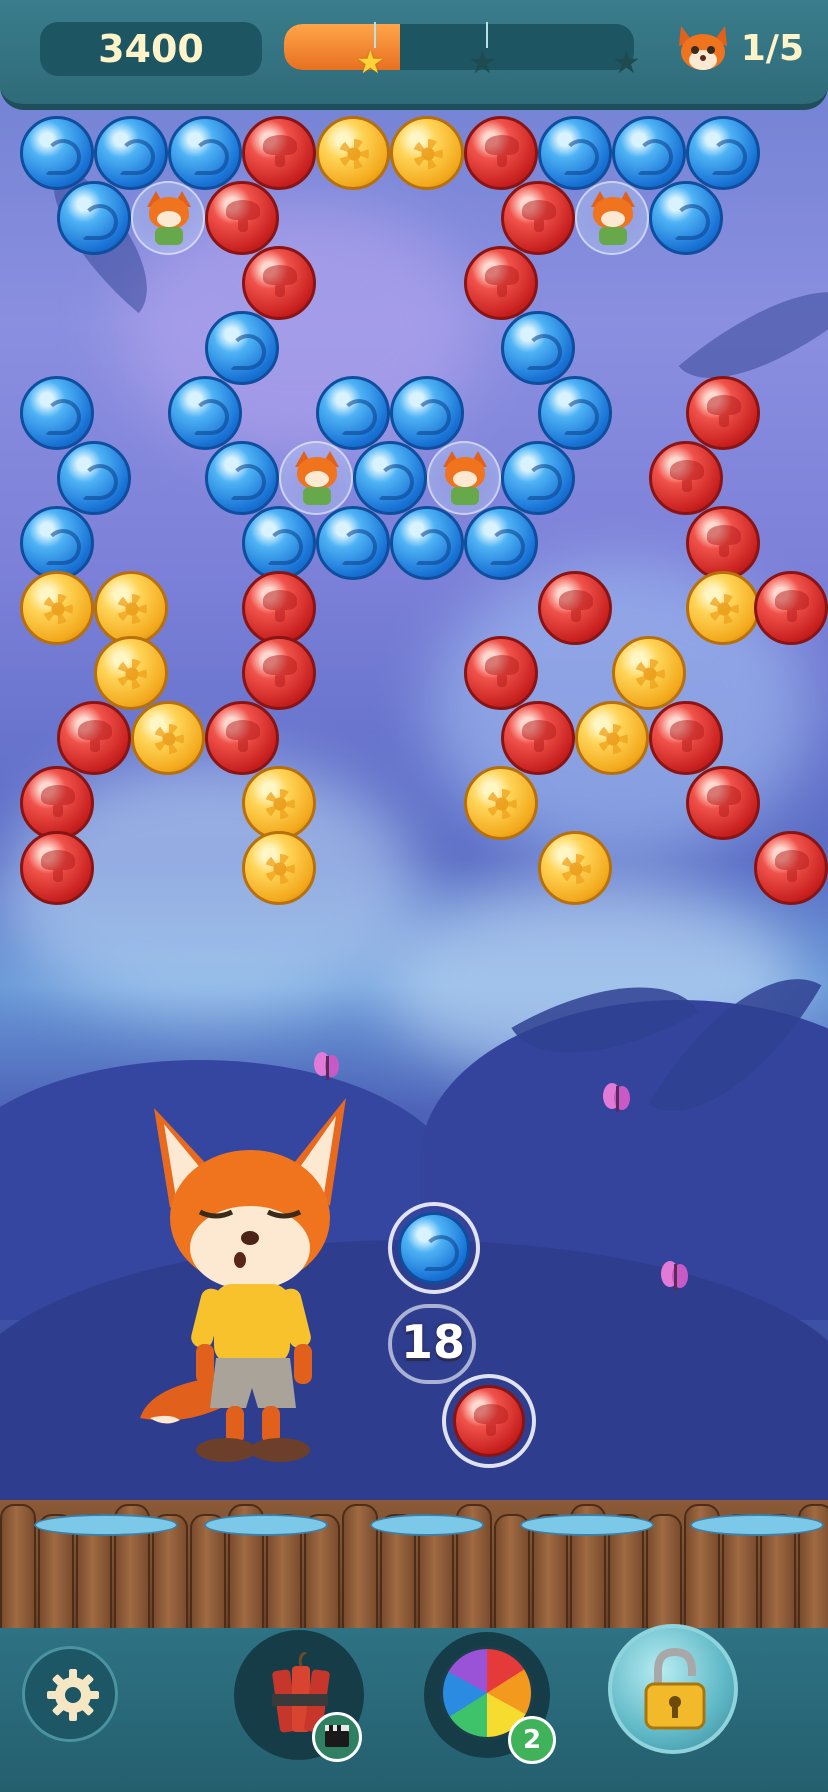  What do you see at coordinates (459, 47) in the screenshot?
I see `score-progress-bar` at bounding box center [459, 47].